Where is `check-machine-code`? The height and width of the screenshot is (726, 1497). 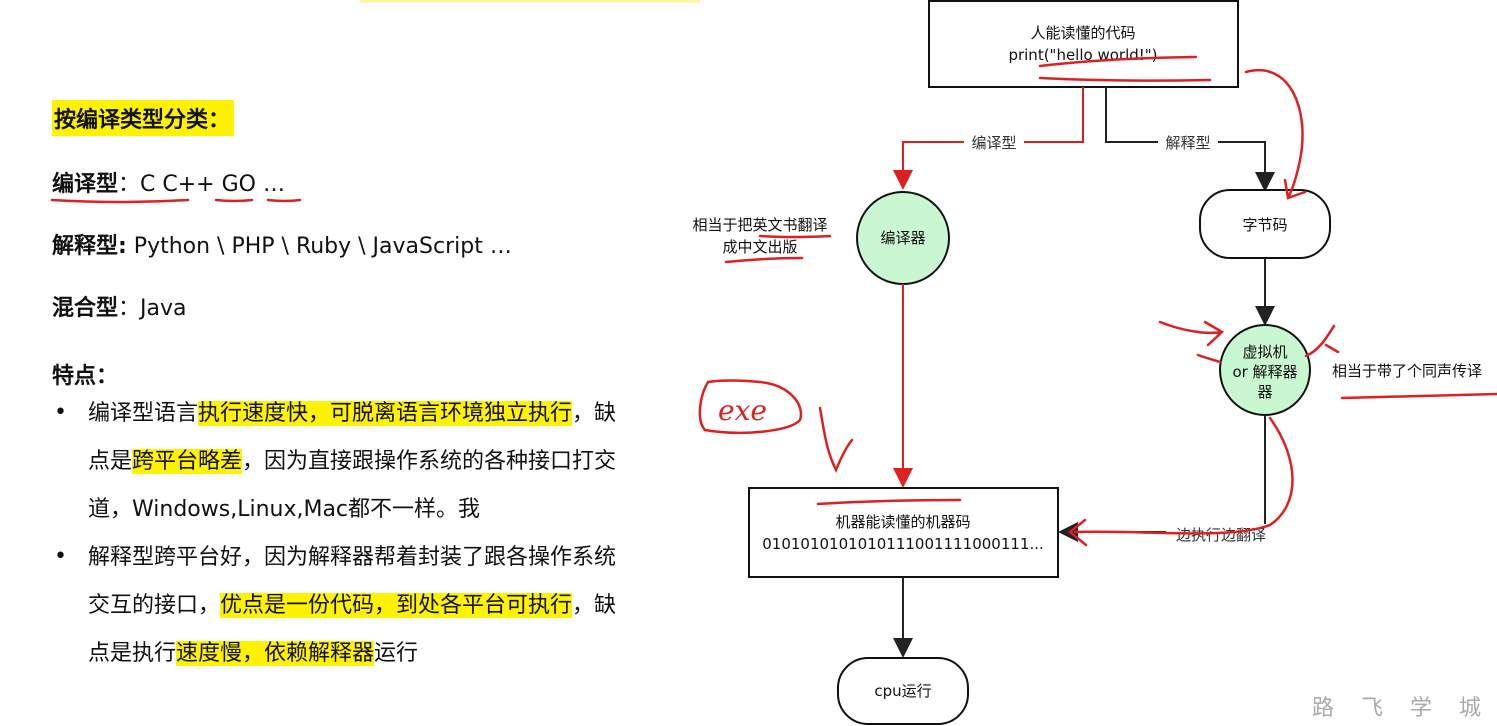 check-machine-code is located at coordinates (836, 440).